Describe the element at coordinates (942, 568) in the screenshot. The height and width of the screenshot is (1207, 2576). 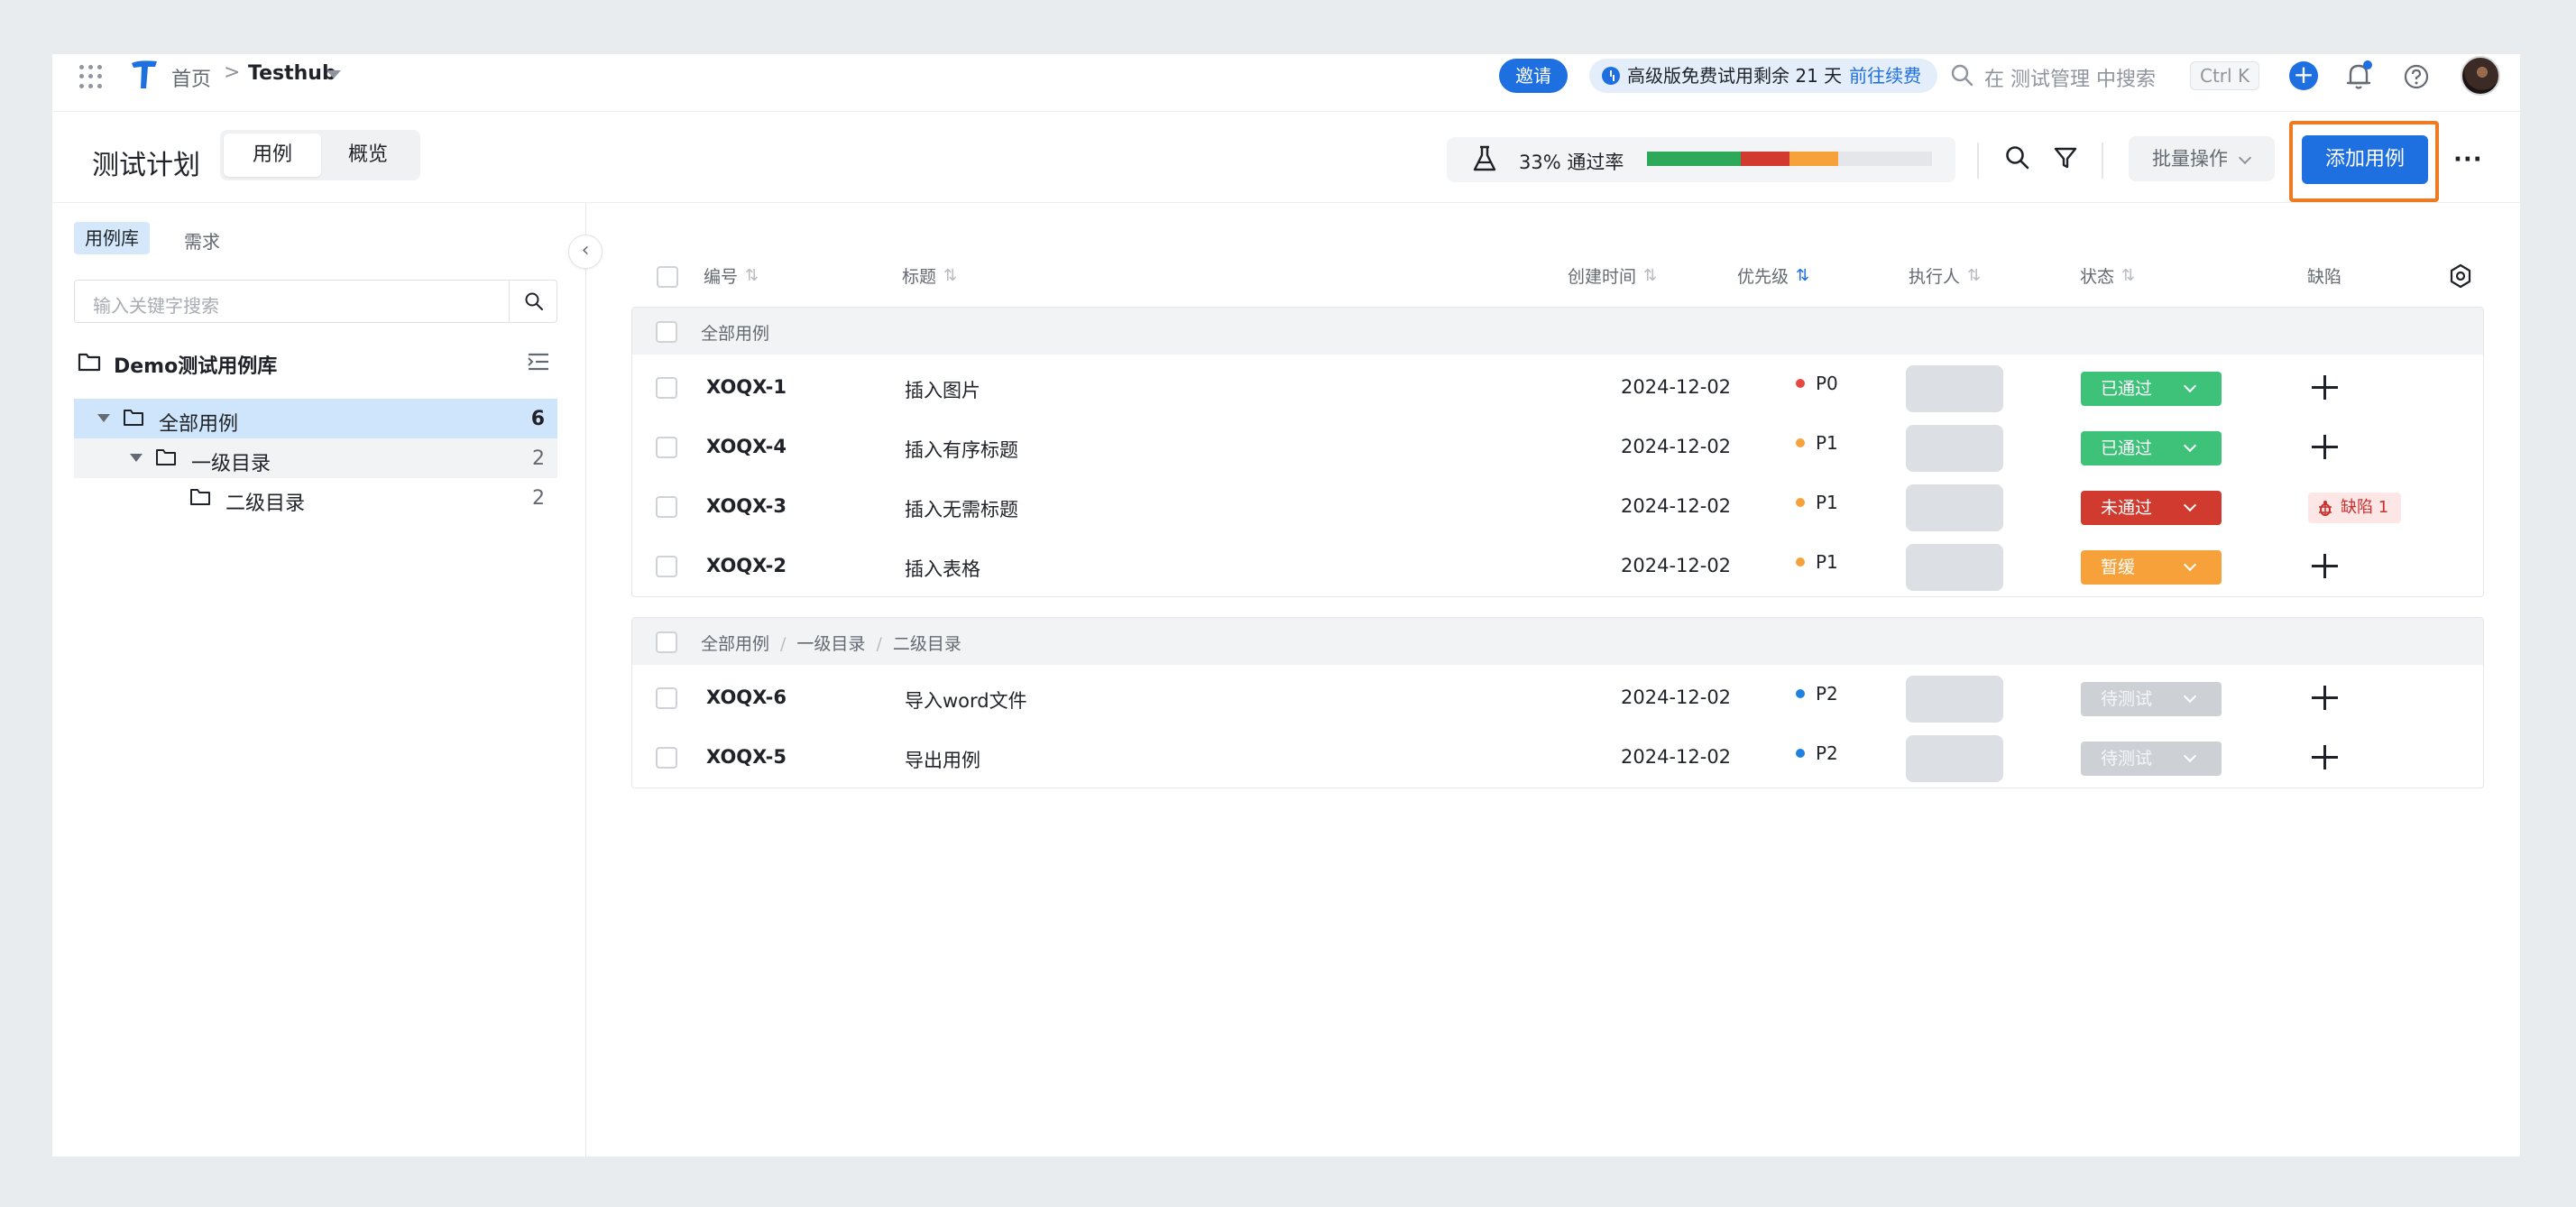
I see `case-title: 插入表格` at that location.